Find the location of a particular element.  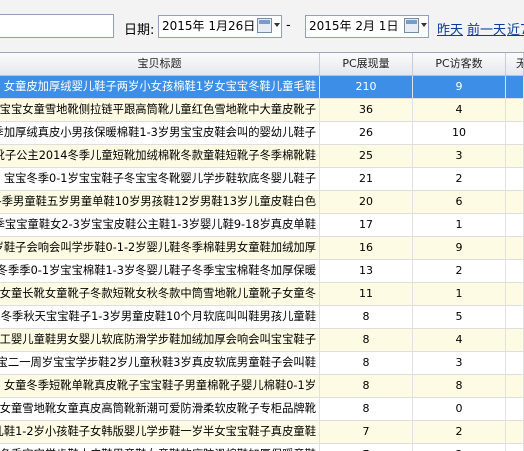

table-row: 宝宝二一周岁宝宝学步鞋2岁儿童秋鞋3岁真皮软底男童鞋子会叫鞋 8 3 is located at coordinates (262, 363).